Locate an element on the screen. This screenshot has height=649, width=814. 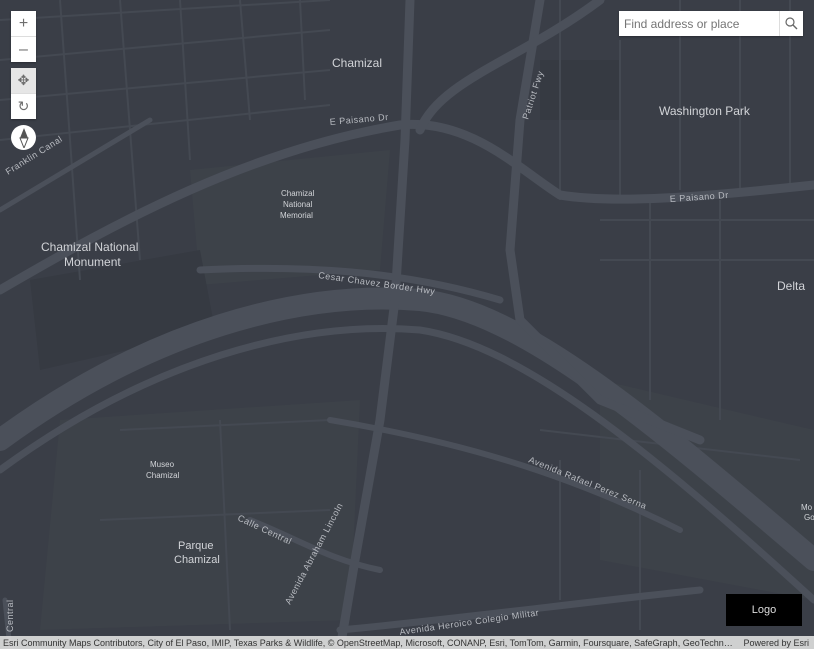
label-monument: Monument is located at coordinates (92, 262).